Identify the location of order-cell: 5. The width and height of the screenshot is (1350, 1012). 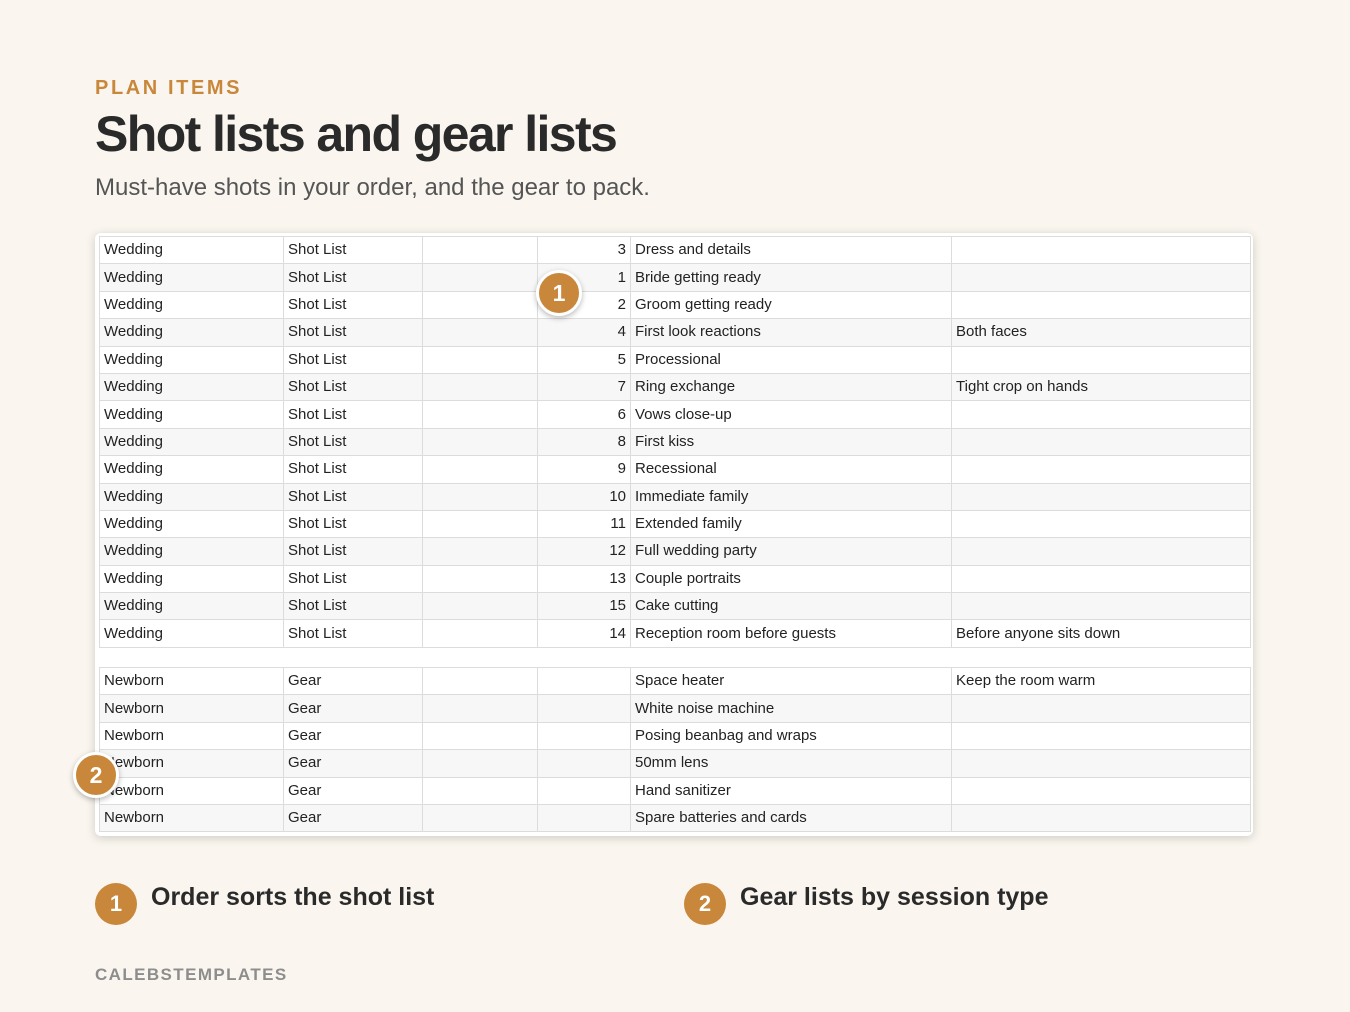
(584, 359).